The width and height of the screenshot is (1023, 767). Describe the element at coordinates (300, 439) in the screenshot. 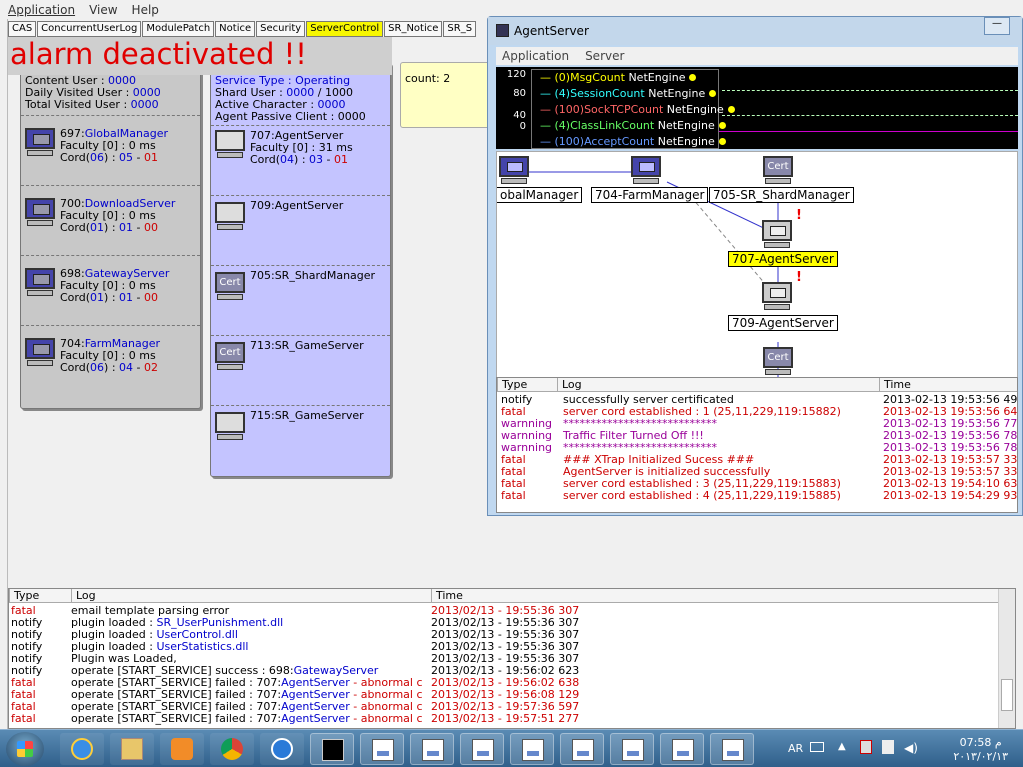

I see `server-item-game-715: 715:SR_GameServer` at that location.